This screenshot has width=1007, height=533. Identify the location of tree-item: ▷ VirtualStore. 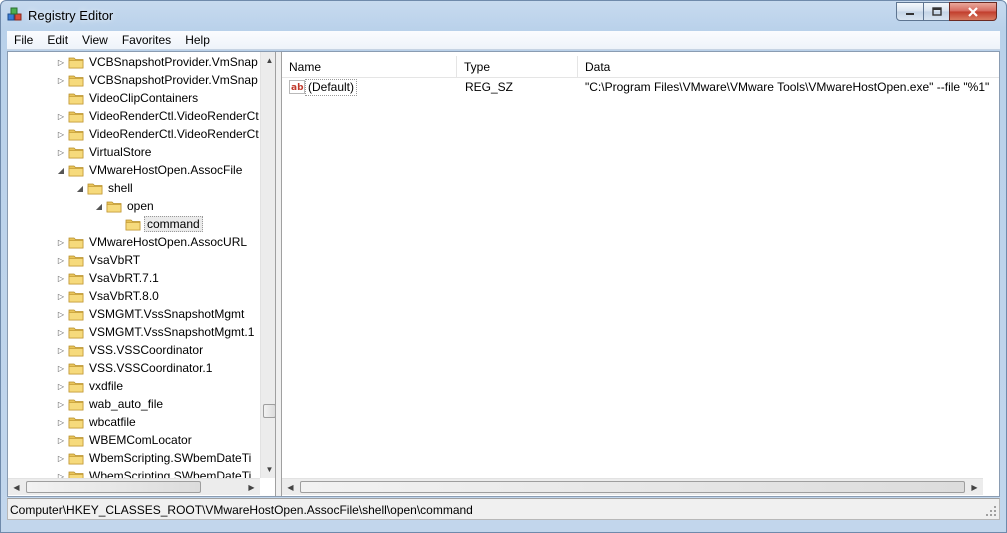
(134, 152).